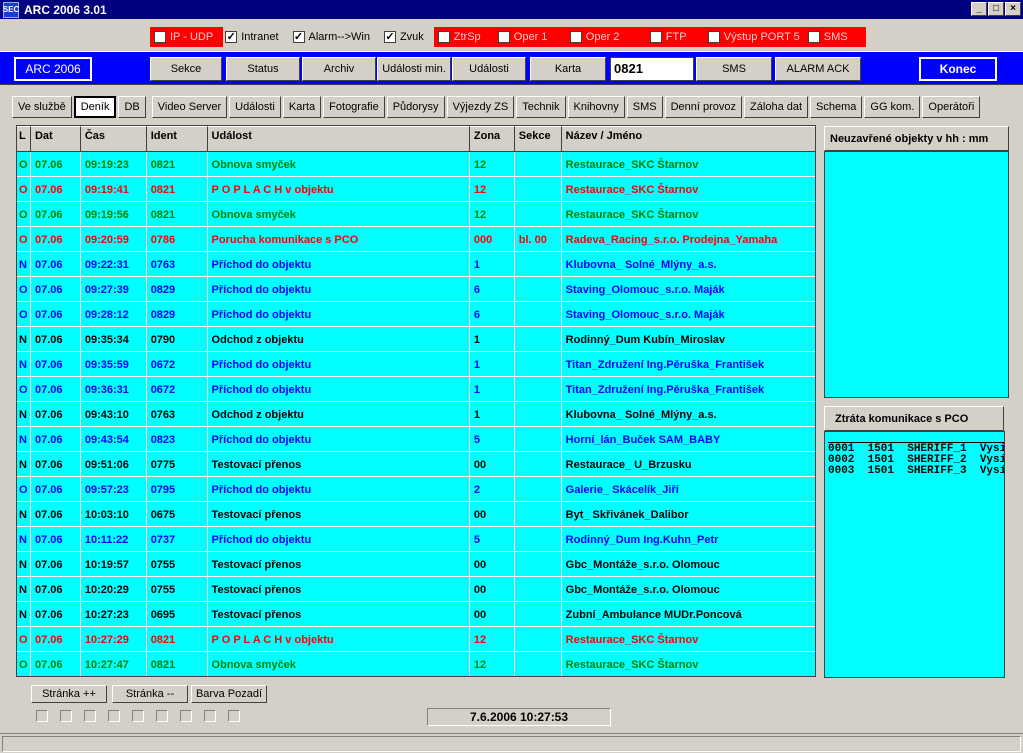 The height and width of the screenshot is (753, 1023). What do you see at coordinates (331, 37) in the screenshot?
I see `option-alarm-win: ✓ Alarm-->Win` at bounding box center [331, 37].